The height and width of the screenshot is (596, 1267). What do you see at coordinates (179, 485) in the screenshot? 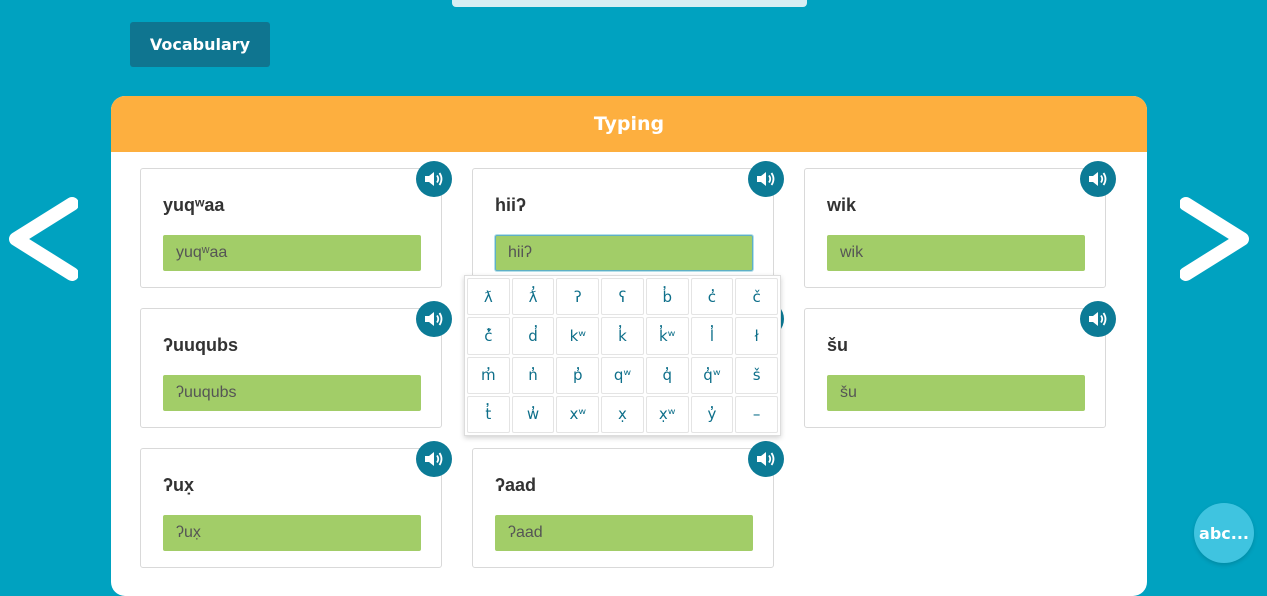
I see `vocab-word: ʔux̣` at bounding box center [179, 485].